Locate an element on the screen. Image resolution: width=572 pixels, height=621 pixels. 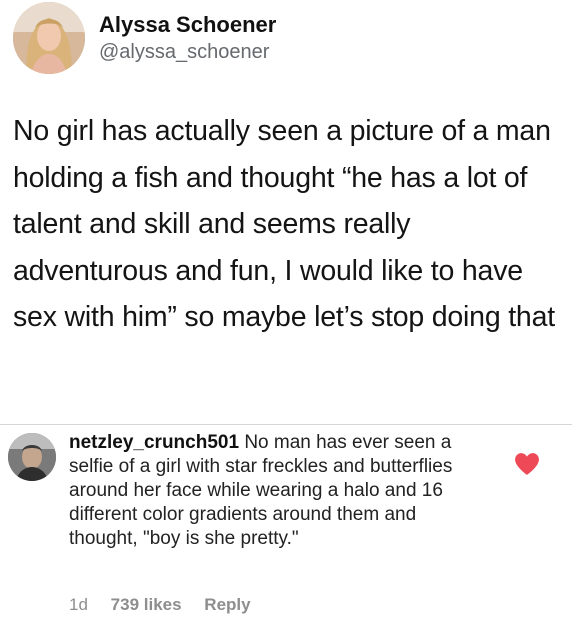
comment-meta: 1d 739 likes Reply is located at coordinates (160, 605).